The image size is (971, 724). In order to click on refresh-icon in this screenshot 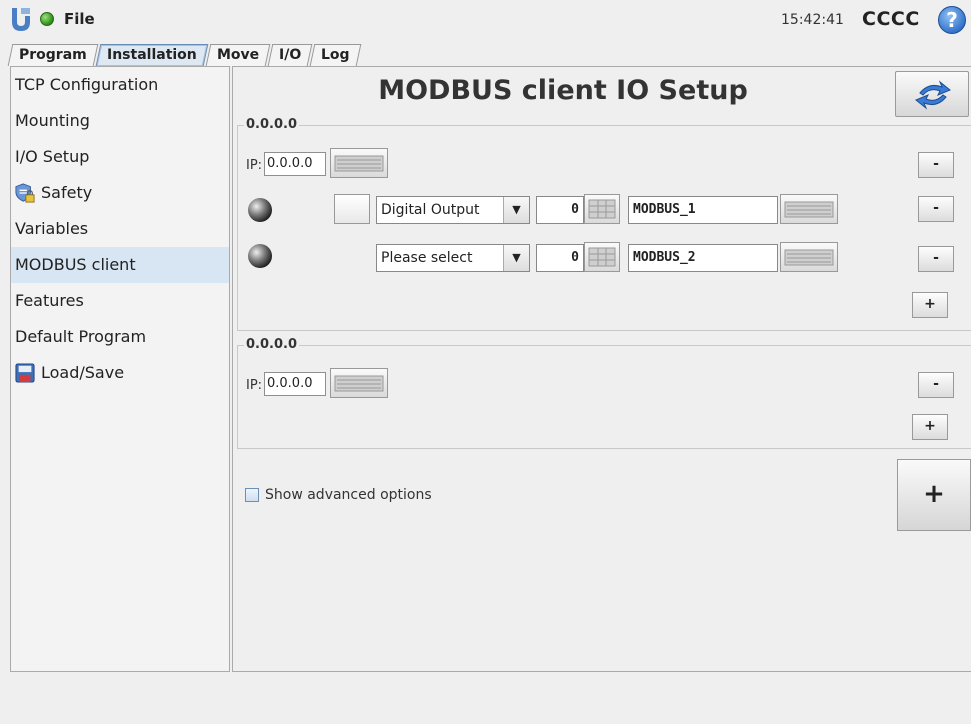, I will do `click(933, 95)`.